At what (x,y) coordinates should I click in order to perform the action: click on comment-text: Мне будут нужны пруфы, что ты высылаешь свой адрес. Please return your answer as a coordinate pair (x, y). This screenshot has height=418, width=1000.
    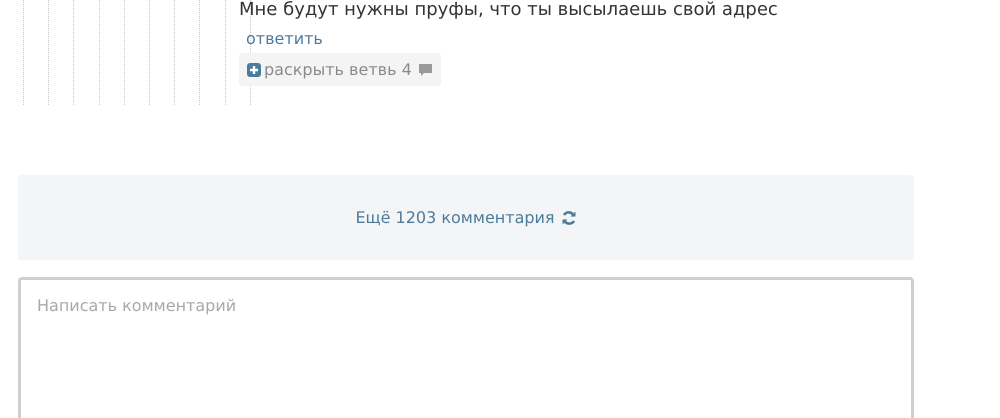
    Looking at the image, I should click on (508, 11).